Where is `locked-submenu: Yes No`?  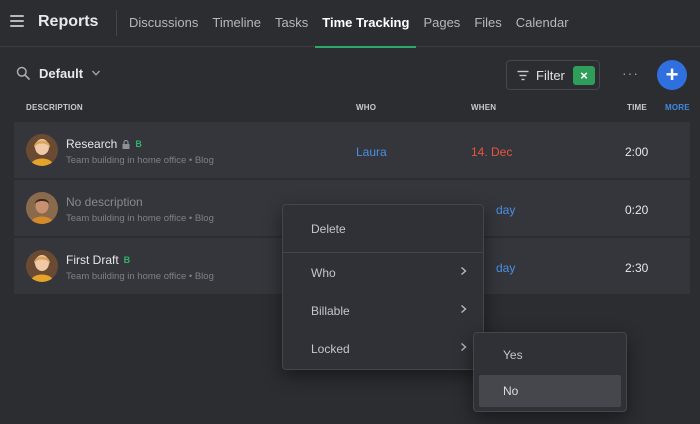 locked-submenu: Yes No is located at coordinates (550, 372).